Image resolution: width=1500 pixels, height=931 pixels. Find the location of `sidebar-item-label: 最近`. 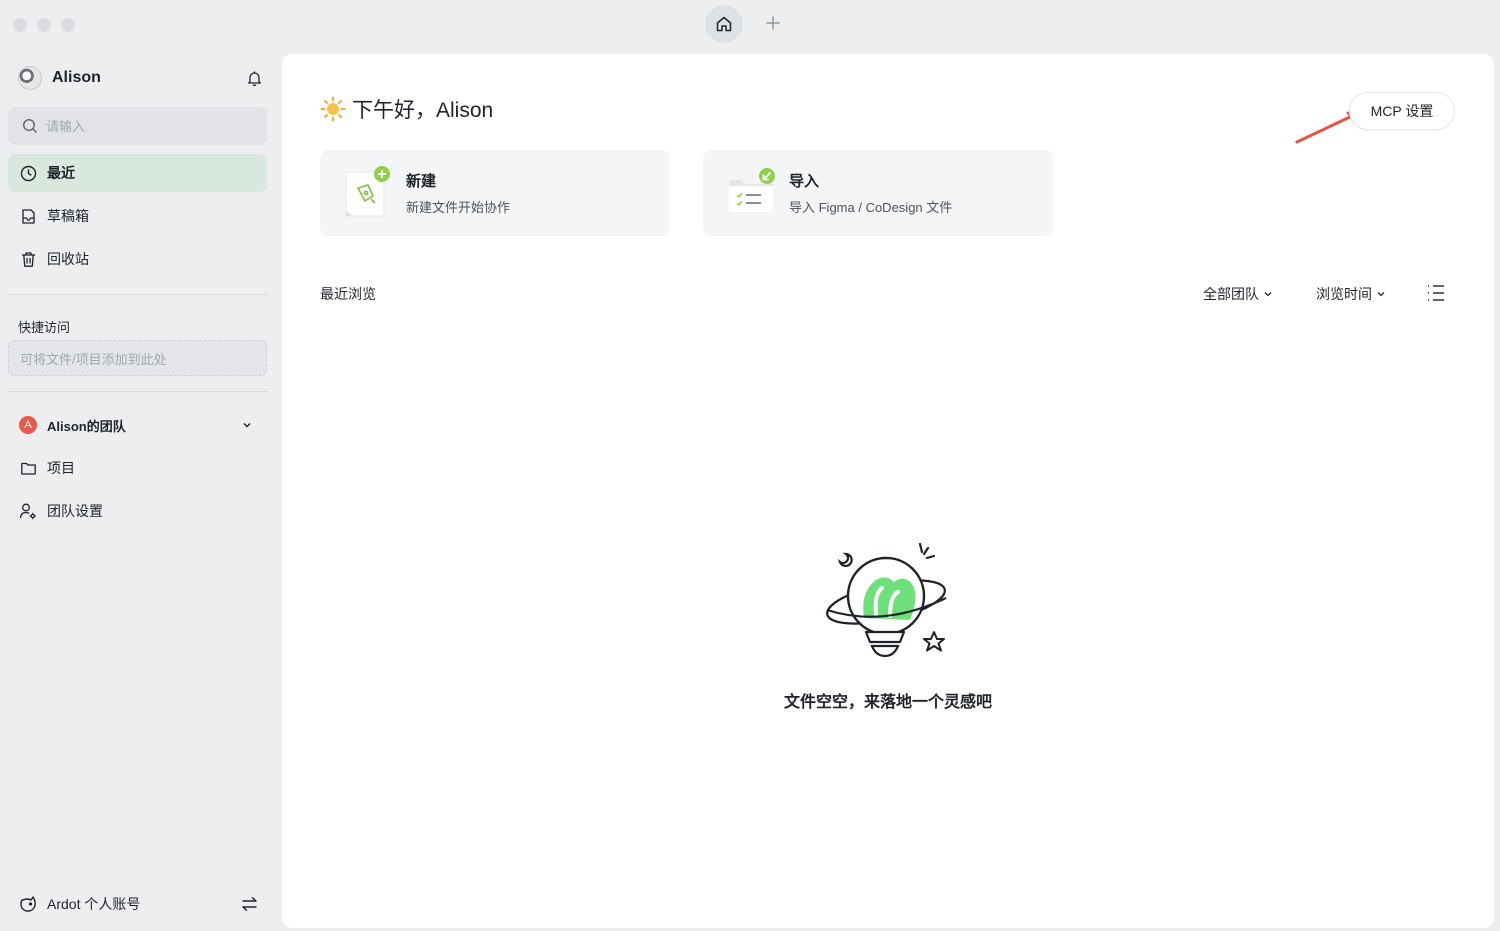

sidebar-item-label: 最近 is located at coordinates (61, 173).